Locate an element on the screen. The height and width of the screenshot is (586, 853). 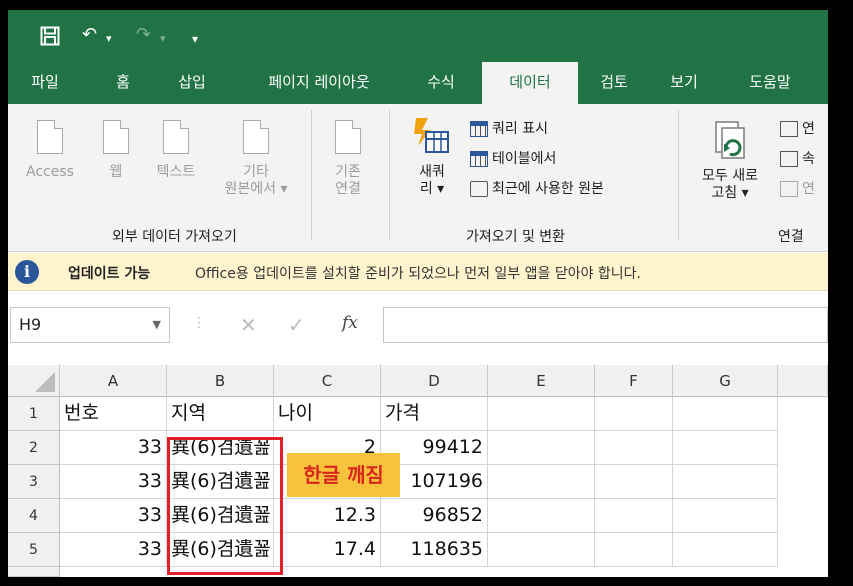
cell-g3 is located at coordinates (725, 482).